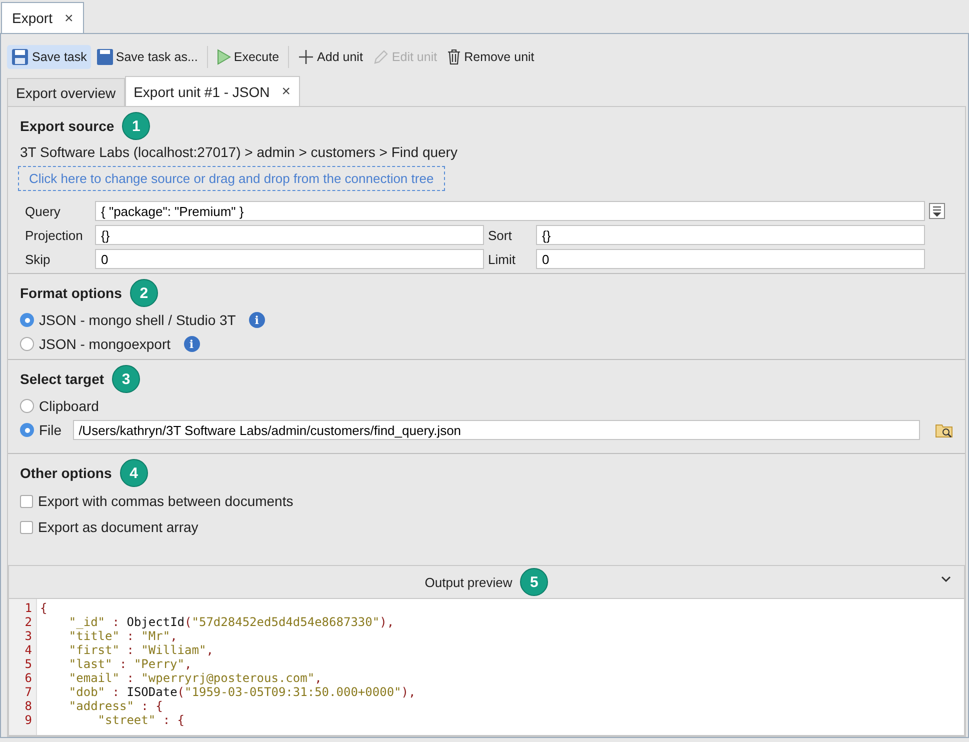 This screenshot has height=742, width=969. Describe the element at coordinates (141, 720) in the screenshot. I see `code-line: "street" : {` at that location.